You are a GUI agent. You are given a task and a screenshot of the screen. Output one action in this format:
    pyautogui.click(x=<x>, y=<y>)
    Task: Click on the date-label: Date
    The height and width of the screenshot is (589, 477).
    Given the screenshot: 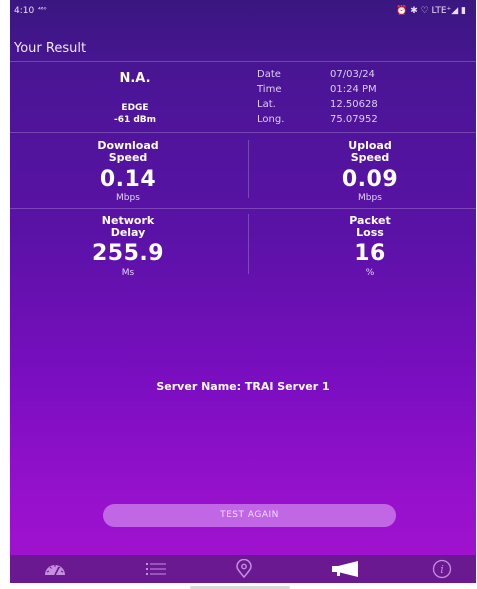 What is the action you would take?
    pyautogui.click(x=269, y=74)
    